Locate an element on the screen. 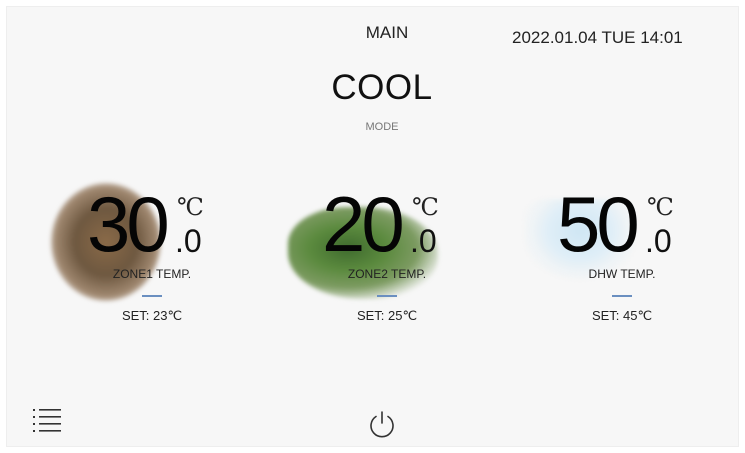  zone1-temp-integer: 30 is located at coordinates (128, 224).